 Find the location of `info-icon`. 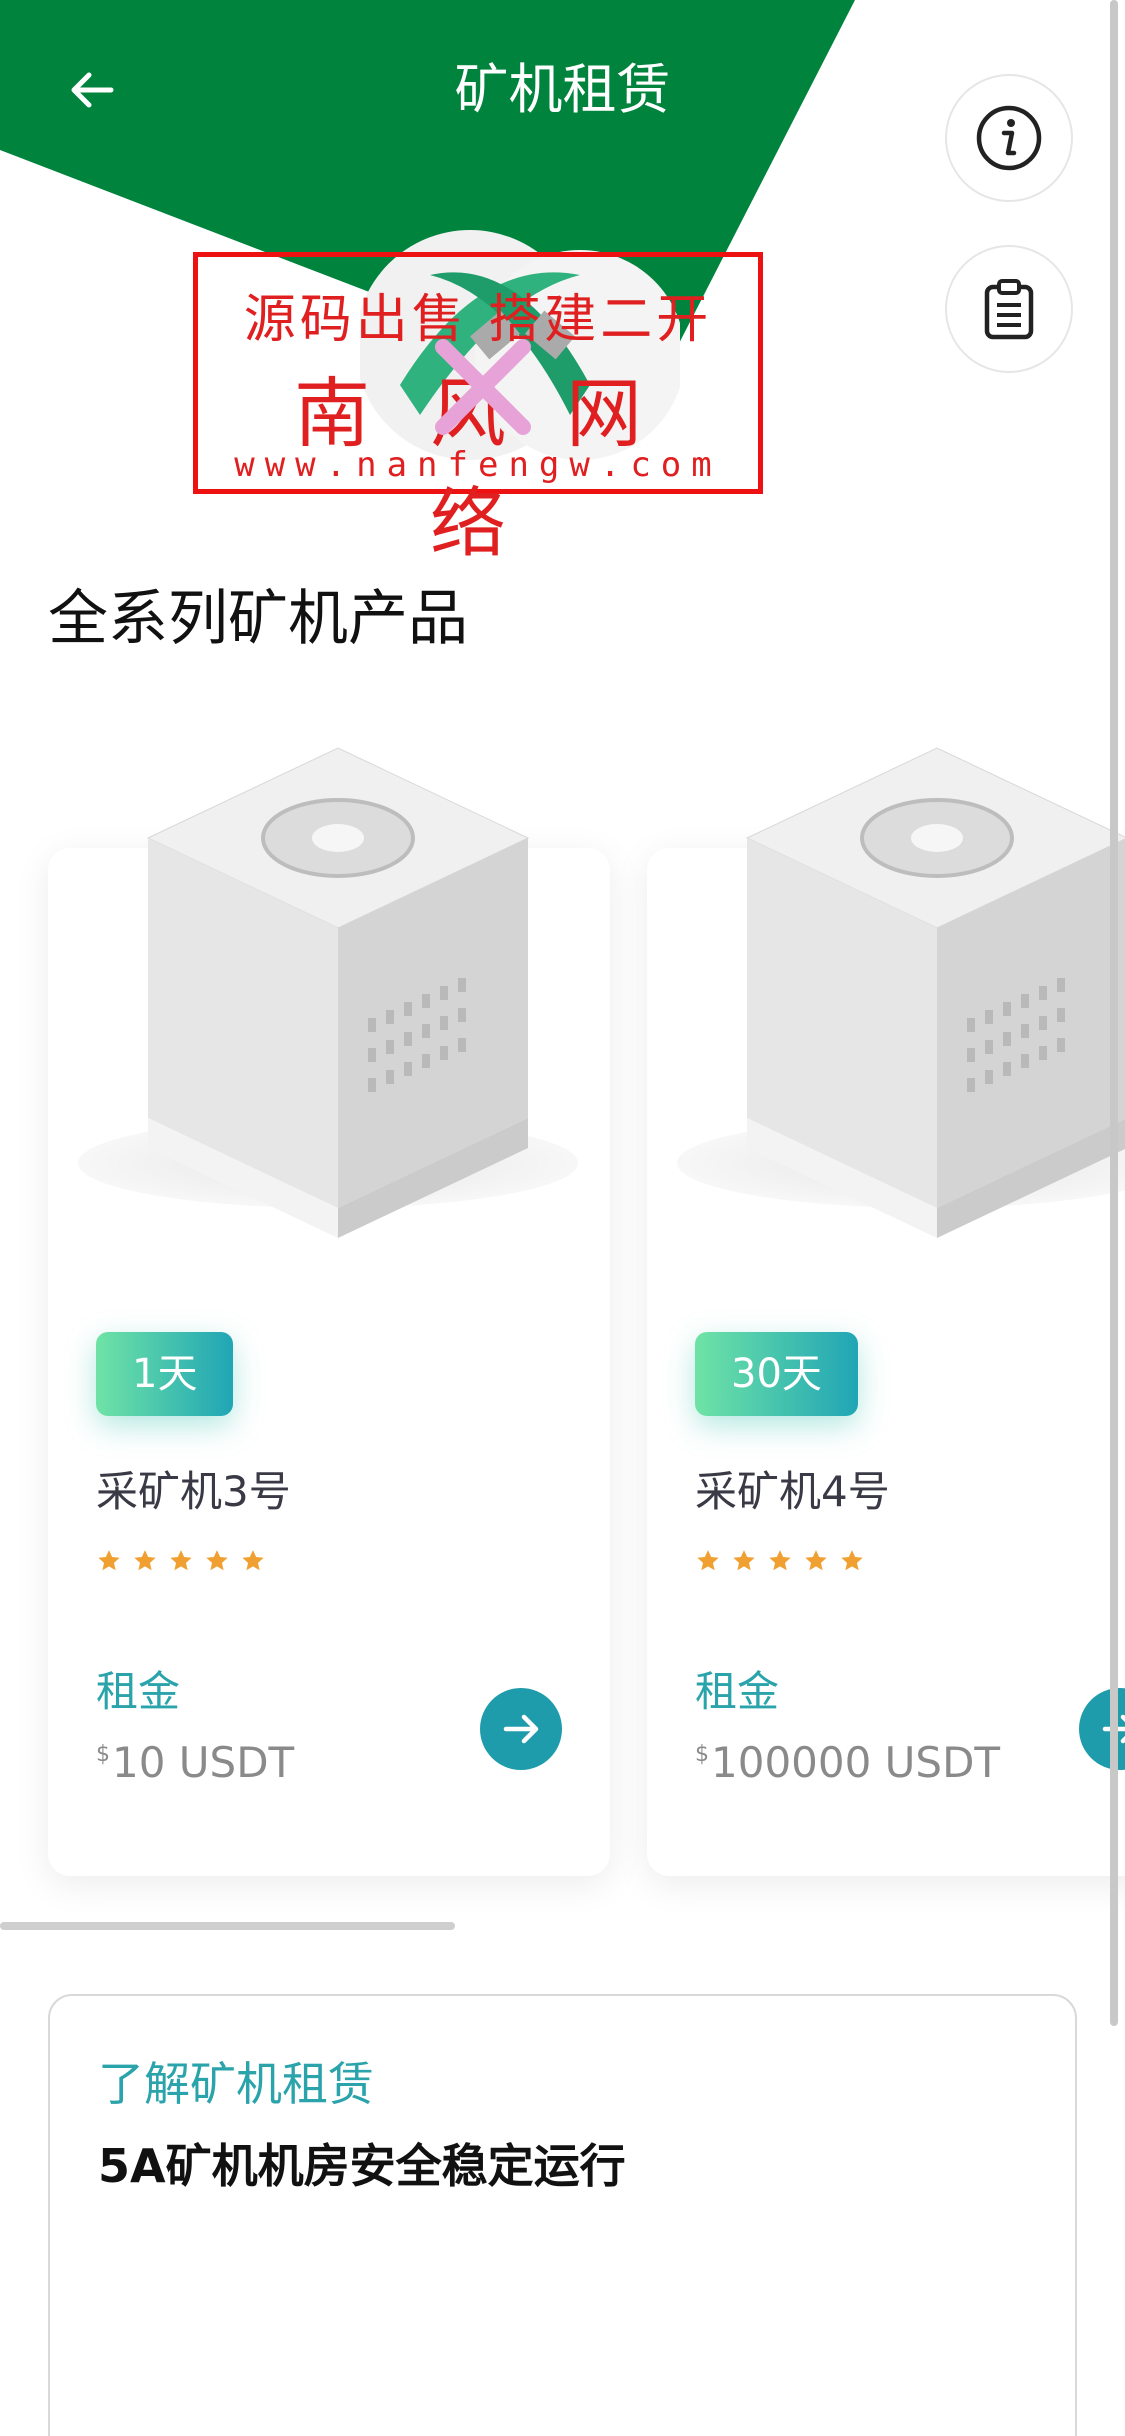

info-icon is located at coordinates (1009, 138).